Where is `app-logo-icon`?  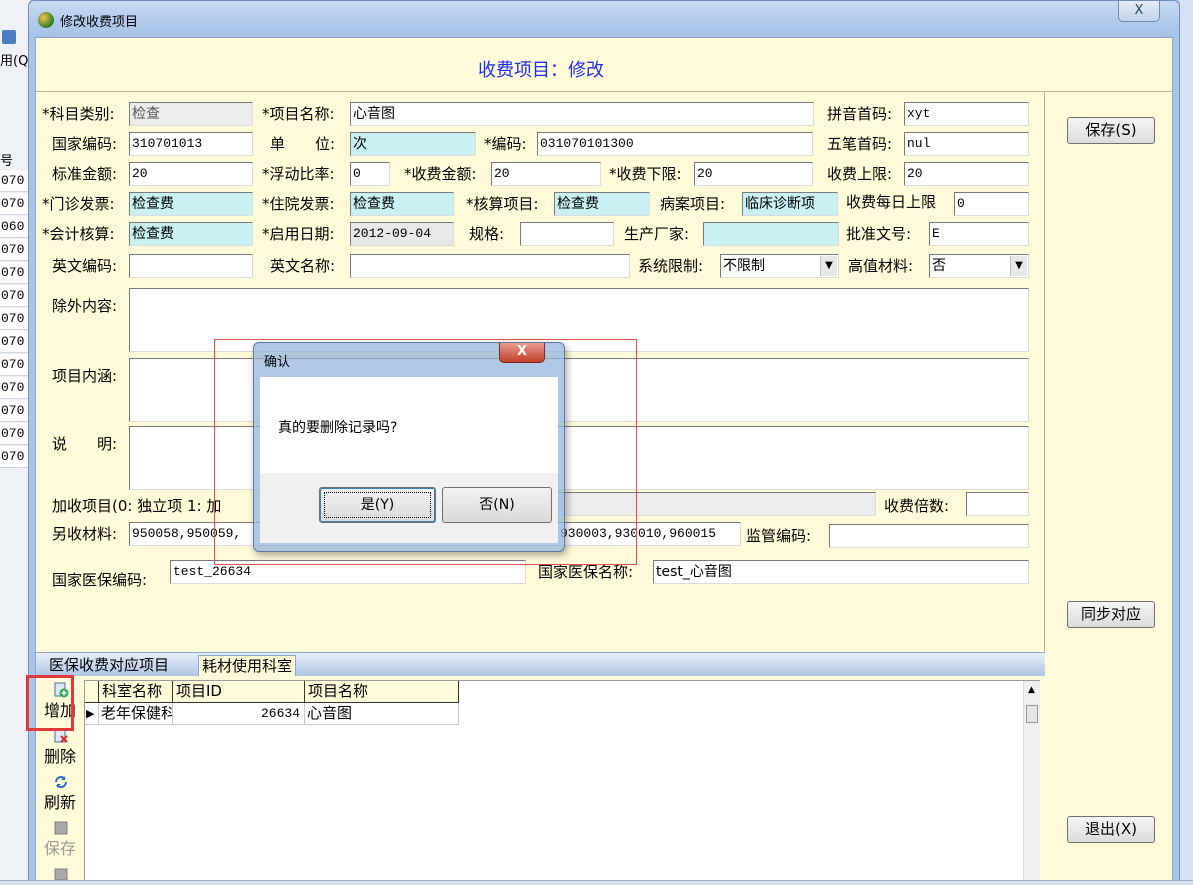
app-logo-icon is located at coordinates (46, 20).